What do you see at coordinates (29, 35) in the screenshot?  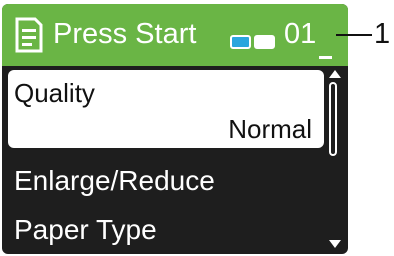 I see `document-icon` at bounding box center [29, 35].